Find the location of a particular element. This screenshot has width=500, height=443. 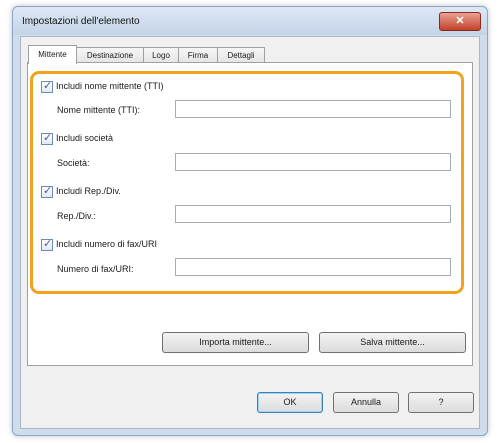

close-icon: ✕ is located at coordinates (460, 21).